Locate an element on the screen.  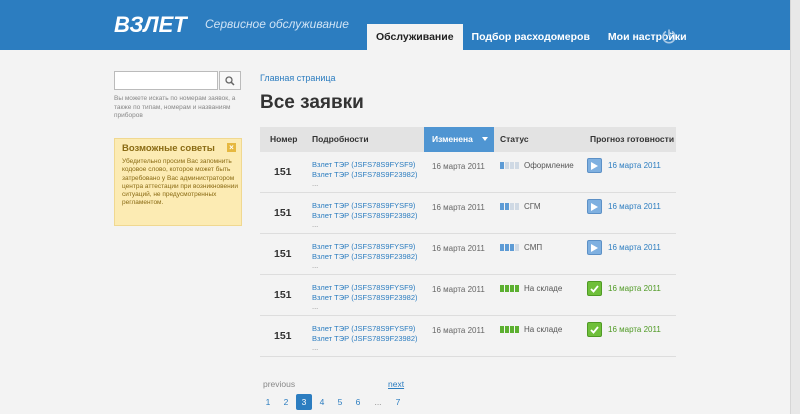
page-link: 6 is located at coordinates (358, 402).